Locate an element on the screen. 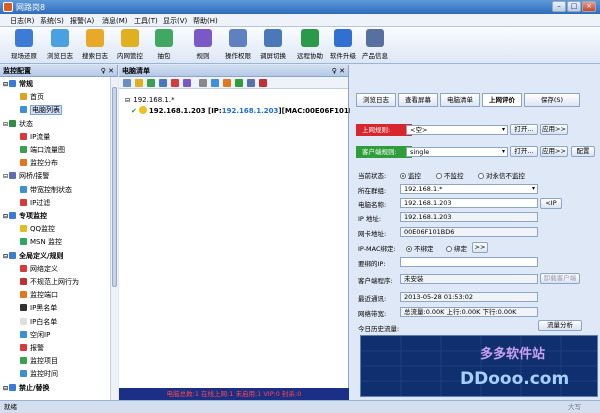 This screenshot has height=413, width=600. group-select: 192.168.1.* is located at coordinates (469, 189).